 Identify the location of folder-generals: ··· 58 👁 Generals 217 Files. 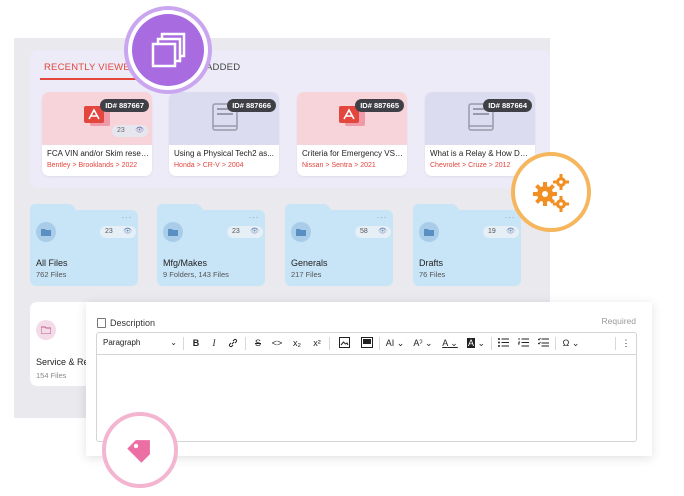
(339, 245).